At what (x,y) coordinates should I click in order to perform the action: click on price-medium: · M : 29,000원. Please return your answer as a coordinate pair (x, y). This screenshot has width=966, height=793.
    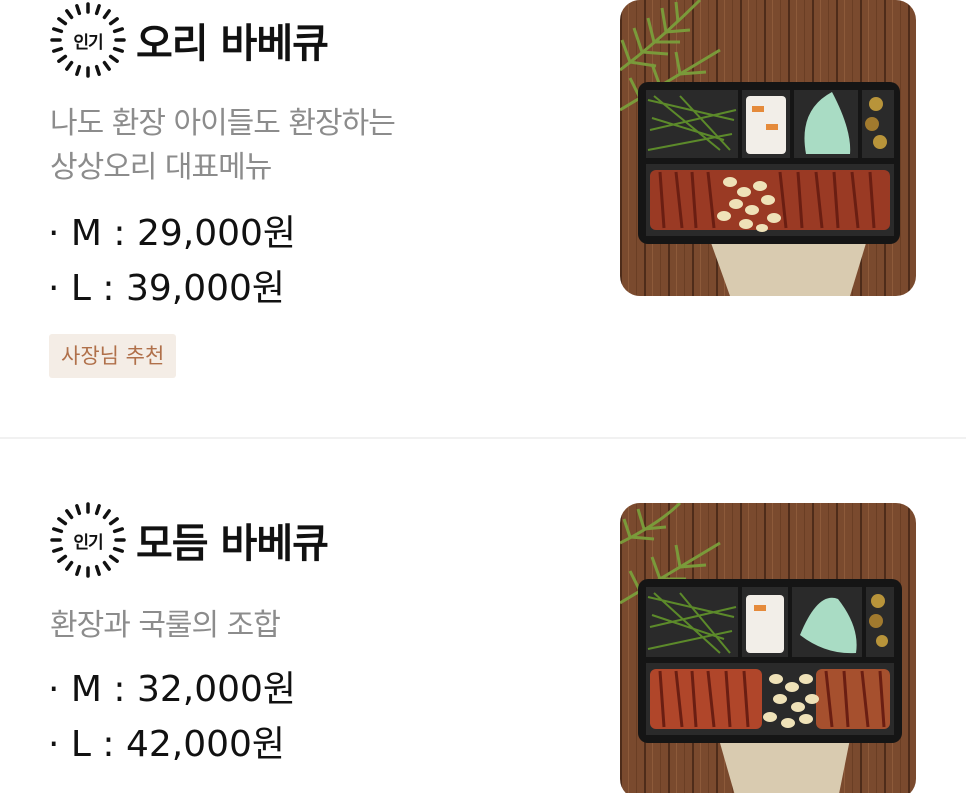
    Looking at the image, I should click on (172, 233).